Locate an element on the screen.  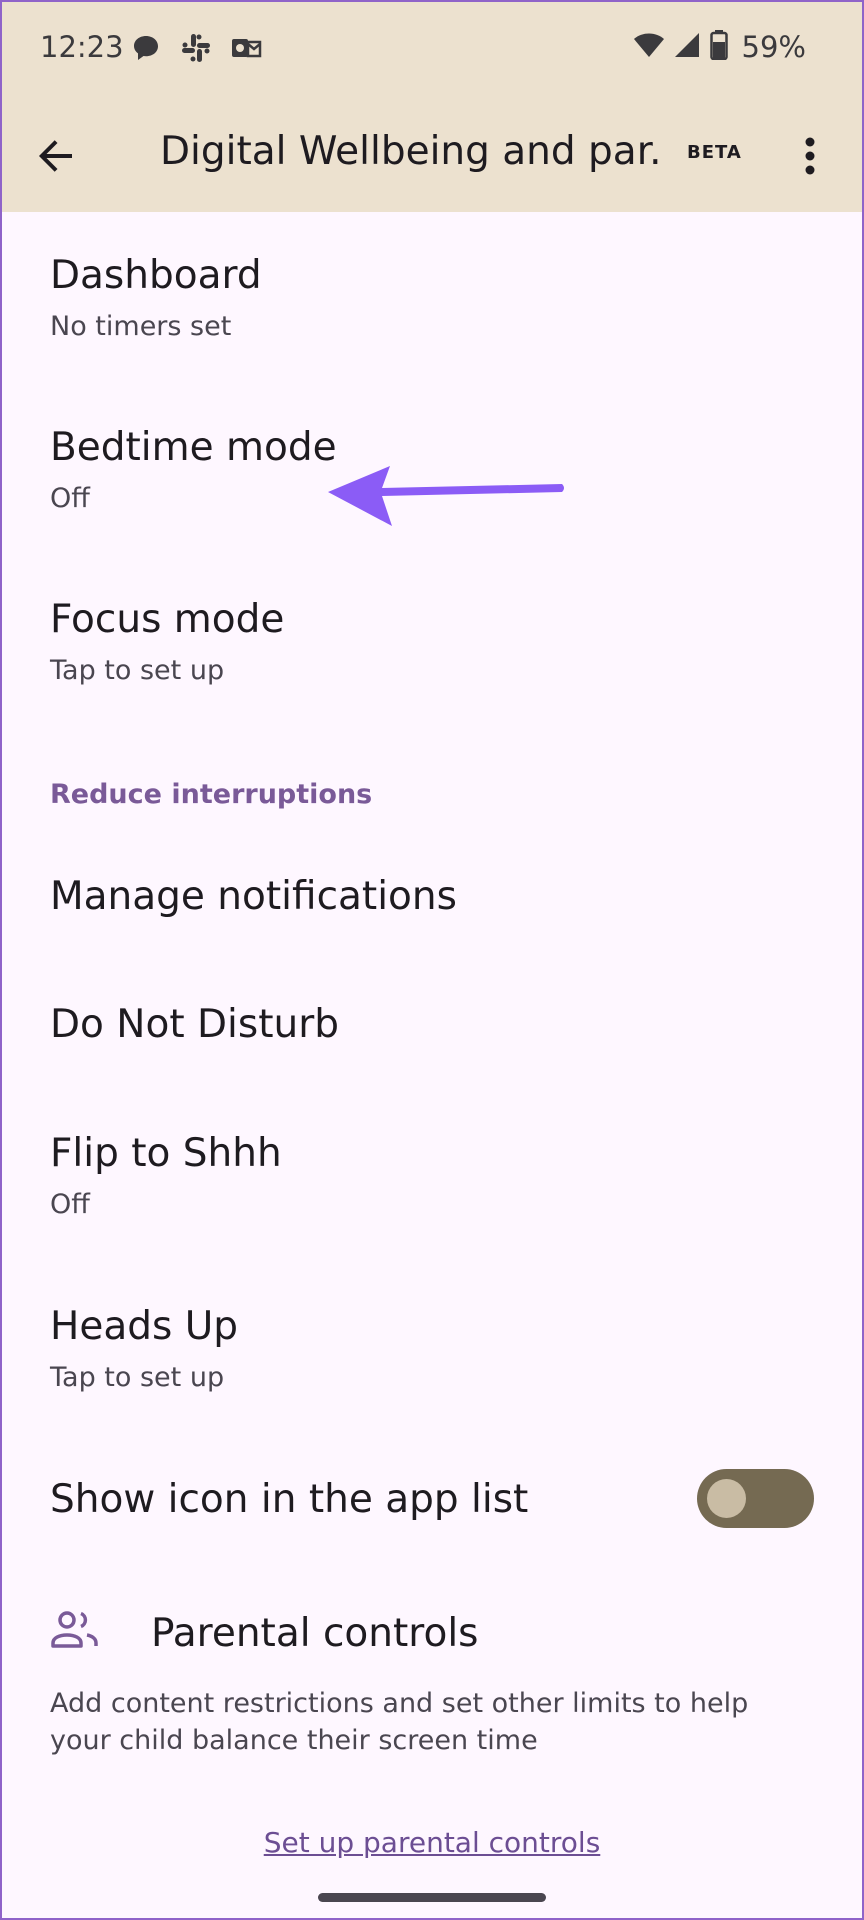
show-icon-toggle is located at coordinates (755, 1498).